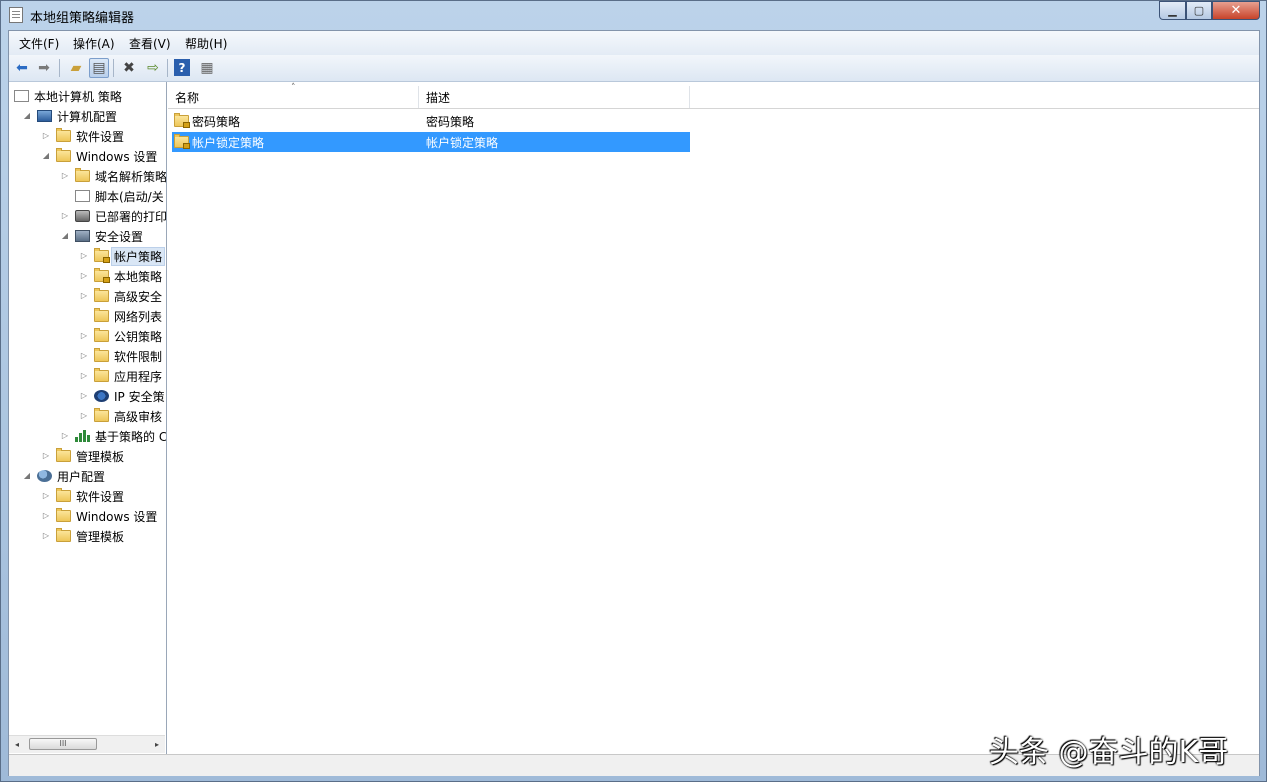 Image resolution: width=1267 pixels, height=782 pixels. What do you see at coordinates (84, 316) in the screenshot?
I see `no-expander` at bounding box center [84, 316].